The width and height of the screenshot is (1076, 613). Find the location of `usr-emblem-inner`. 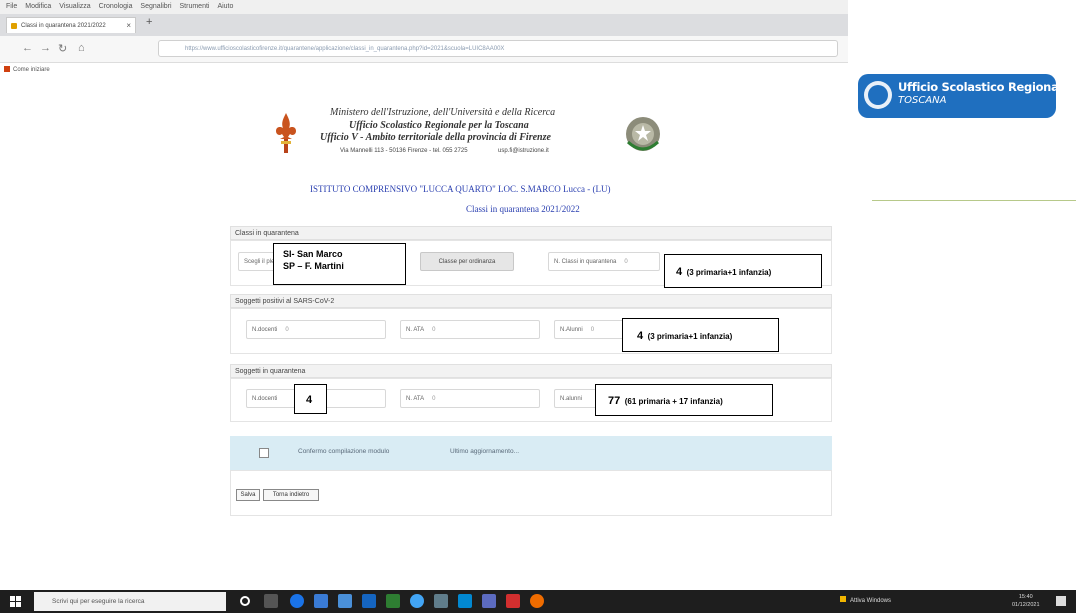

usr-emblem-inner is located at coordinates (878, 95).